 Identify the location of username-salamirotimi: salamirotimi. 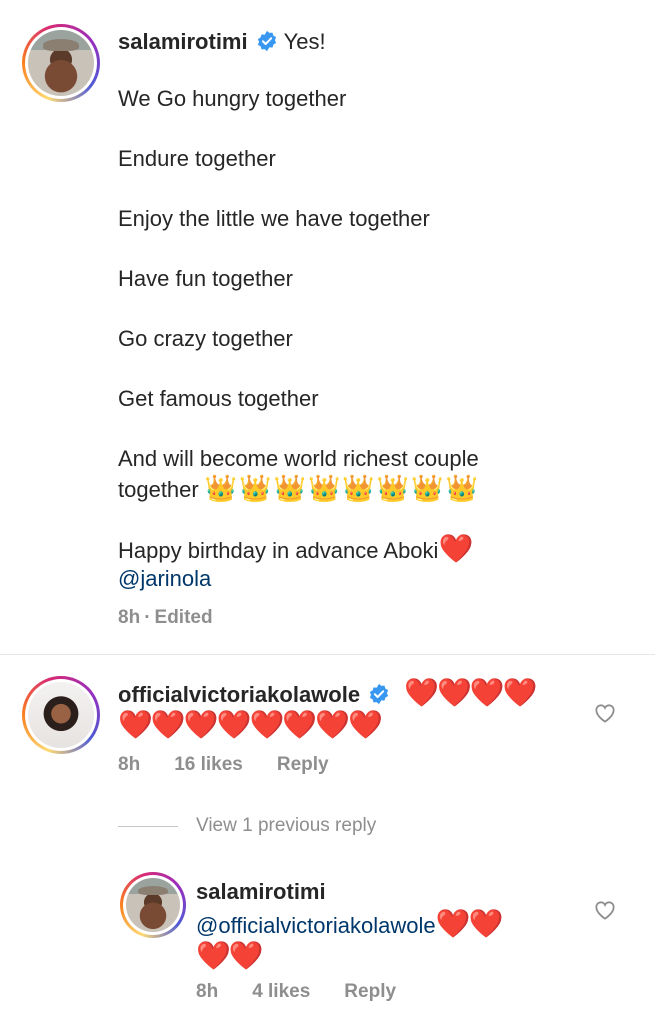
(183, 41).